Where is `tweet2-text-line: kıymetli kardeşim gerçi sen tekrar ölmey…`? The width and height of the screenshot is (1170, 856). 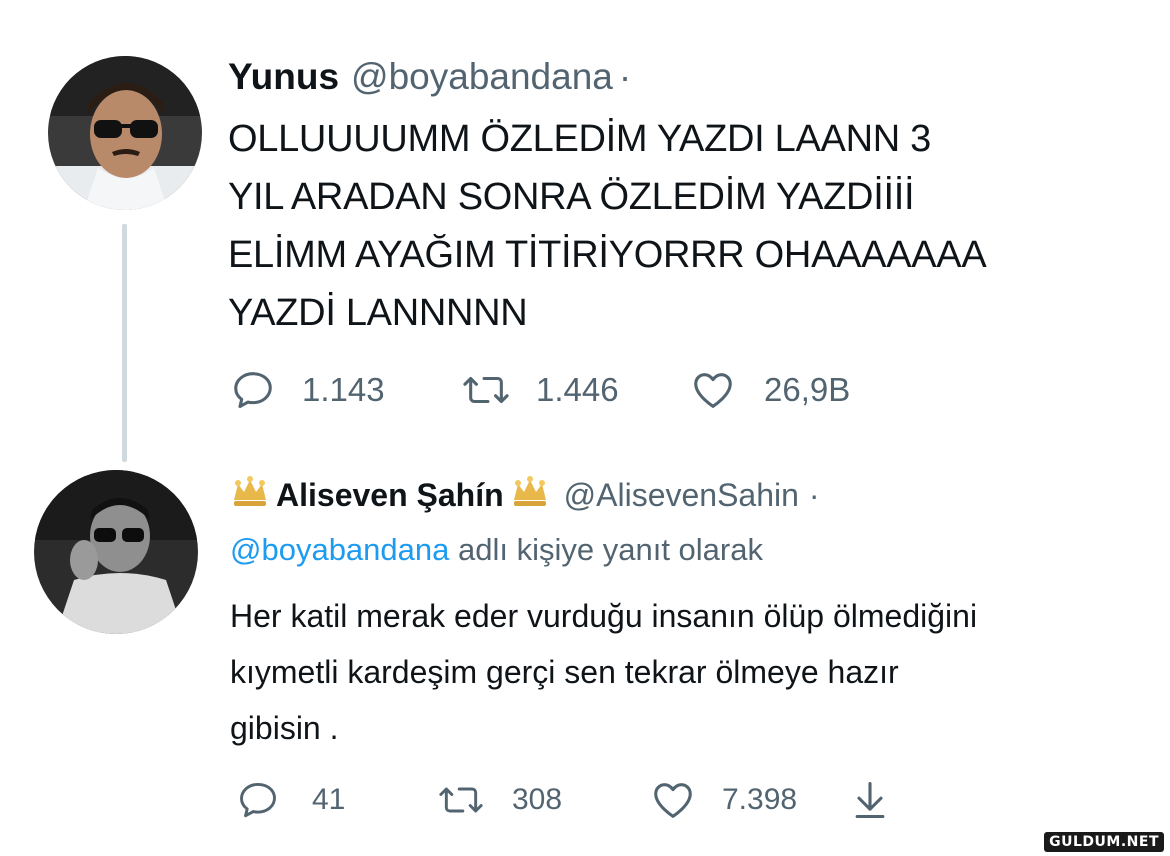
tweet2-text-line: kıymetli kardeşim gerçi sen tekrar ölmey… is located at coordinates (564, 672).